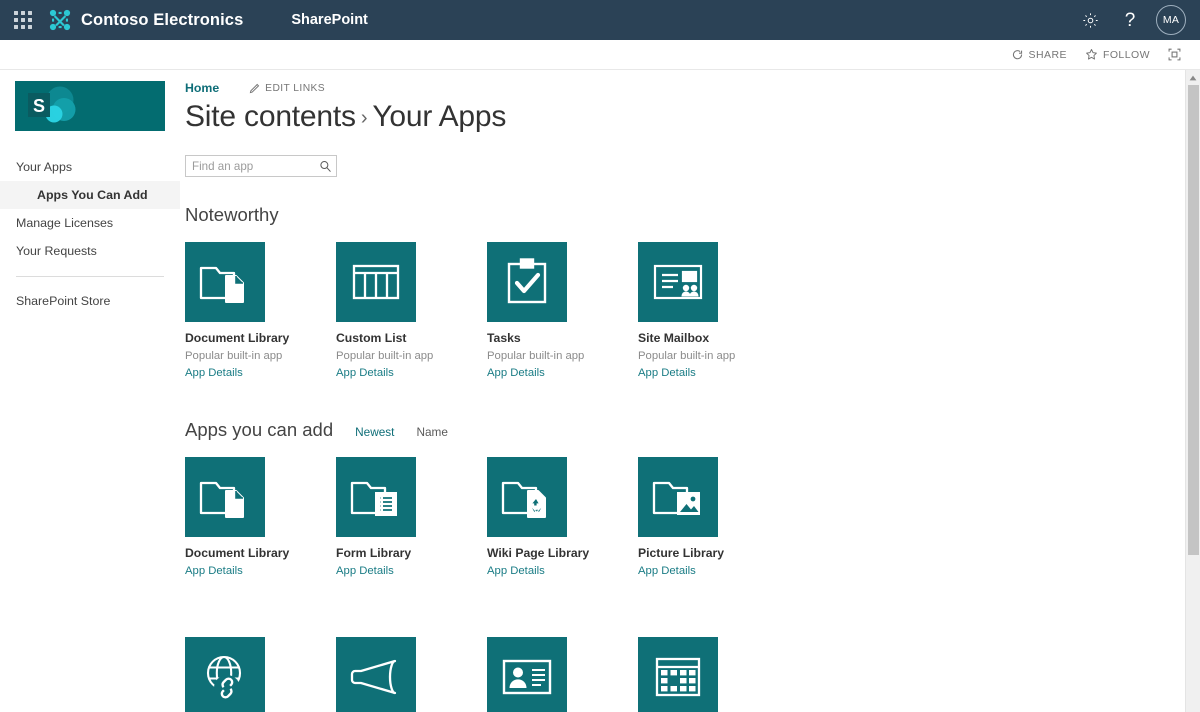 The height and width of the screenshot is (712, 1200). I want to click on calendar-icon, so click(678, 674).